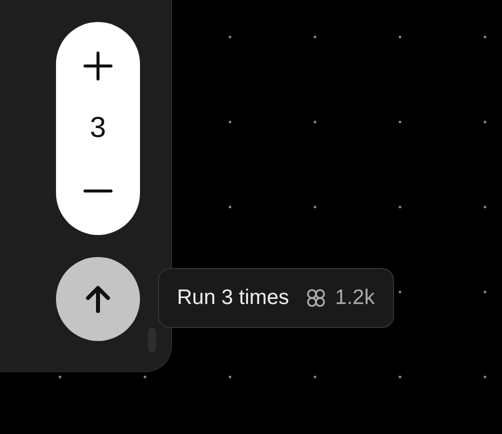 The image size is (502, 434). What do you see at coordinates (355, 298) in the screenshot?
I see `cost-count: 1.2k` at bounding box center [355, 298].